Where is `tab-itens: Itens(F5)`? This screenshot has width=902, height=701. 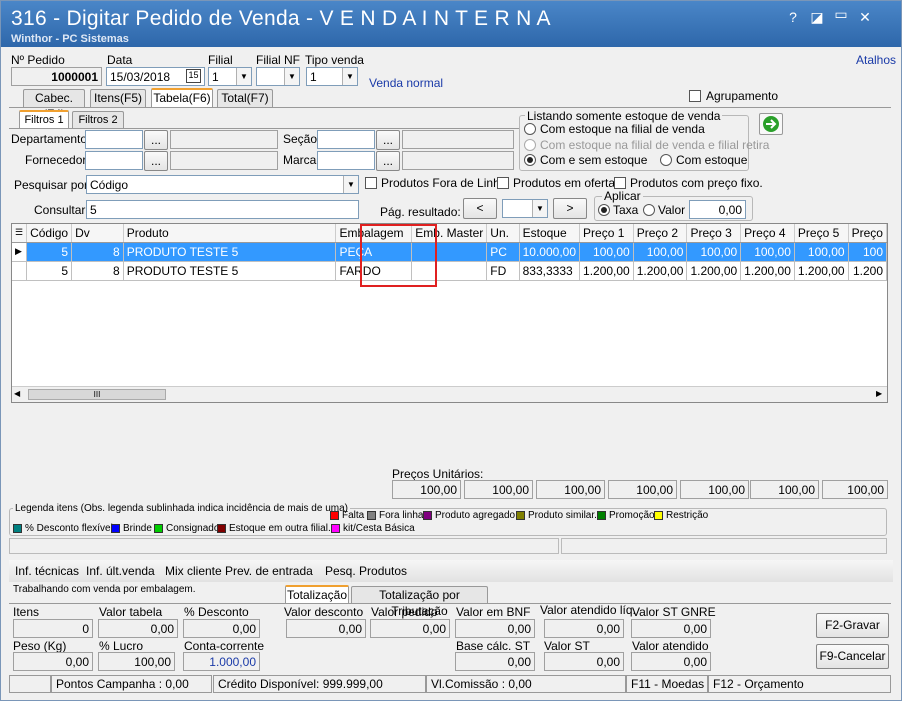 tab-itens: Itens(F5) is located at coordinates (118, 98).